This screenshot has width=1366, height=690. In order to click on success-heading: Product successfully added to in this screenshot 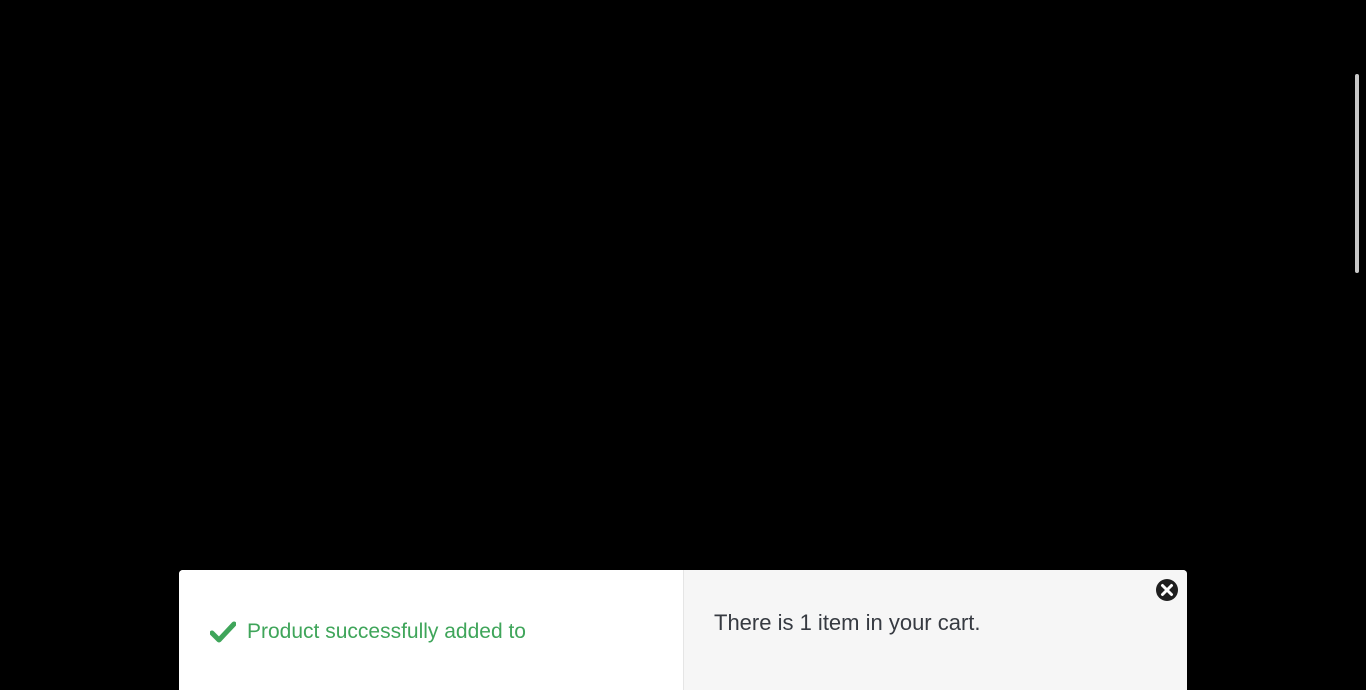, I will do `click(367, 632)`.